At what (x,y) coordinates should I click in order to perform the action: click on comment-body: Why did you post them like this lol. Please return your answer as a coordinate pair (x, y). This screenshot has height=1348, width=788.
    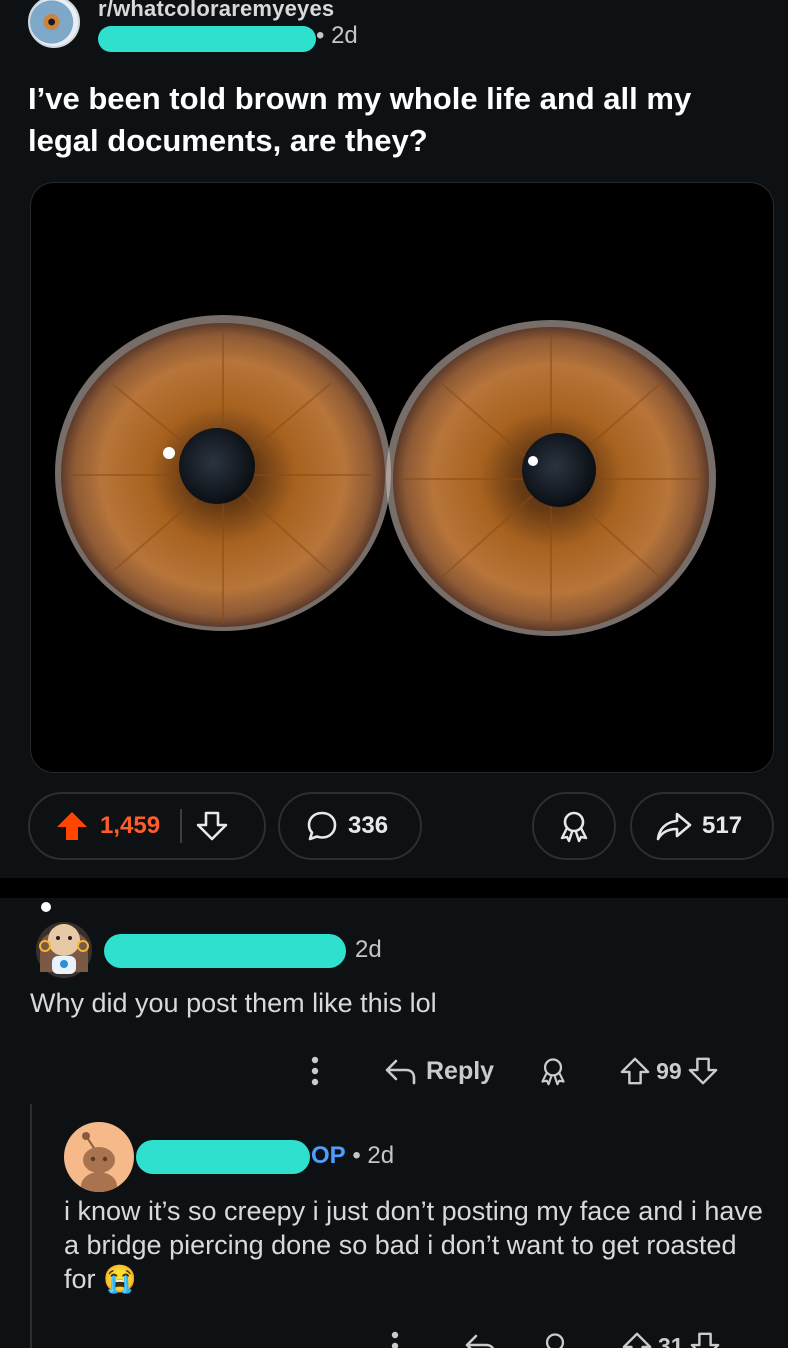
    Looking at the image, I should click on (233, 1003).